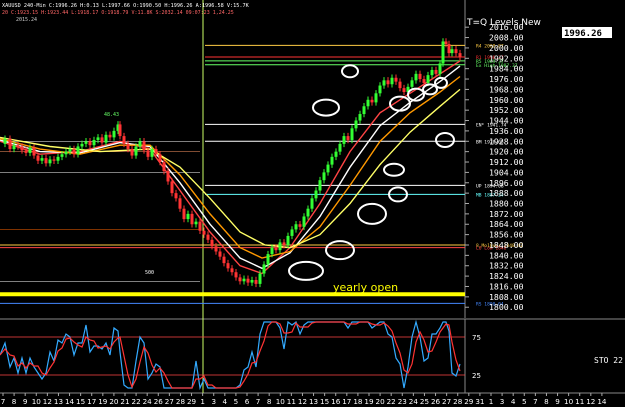 The image size is (625, 407). I want to click on x-tick-label: 16, so click(336, 401).